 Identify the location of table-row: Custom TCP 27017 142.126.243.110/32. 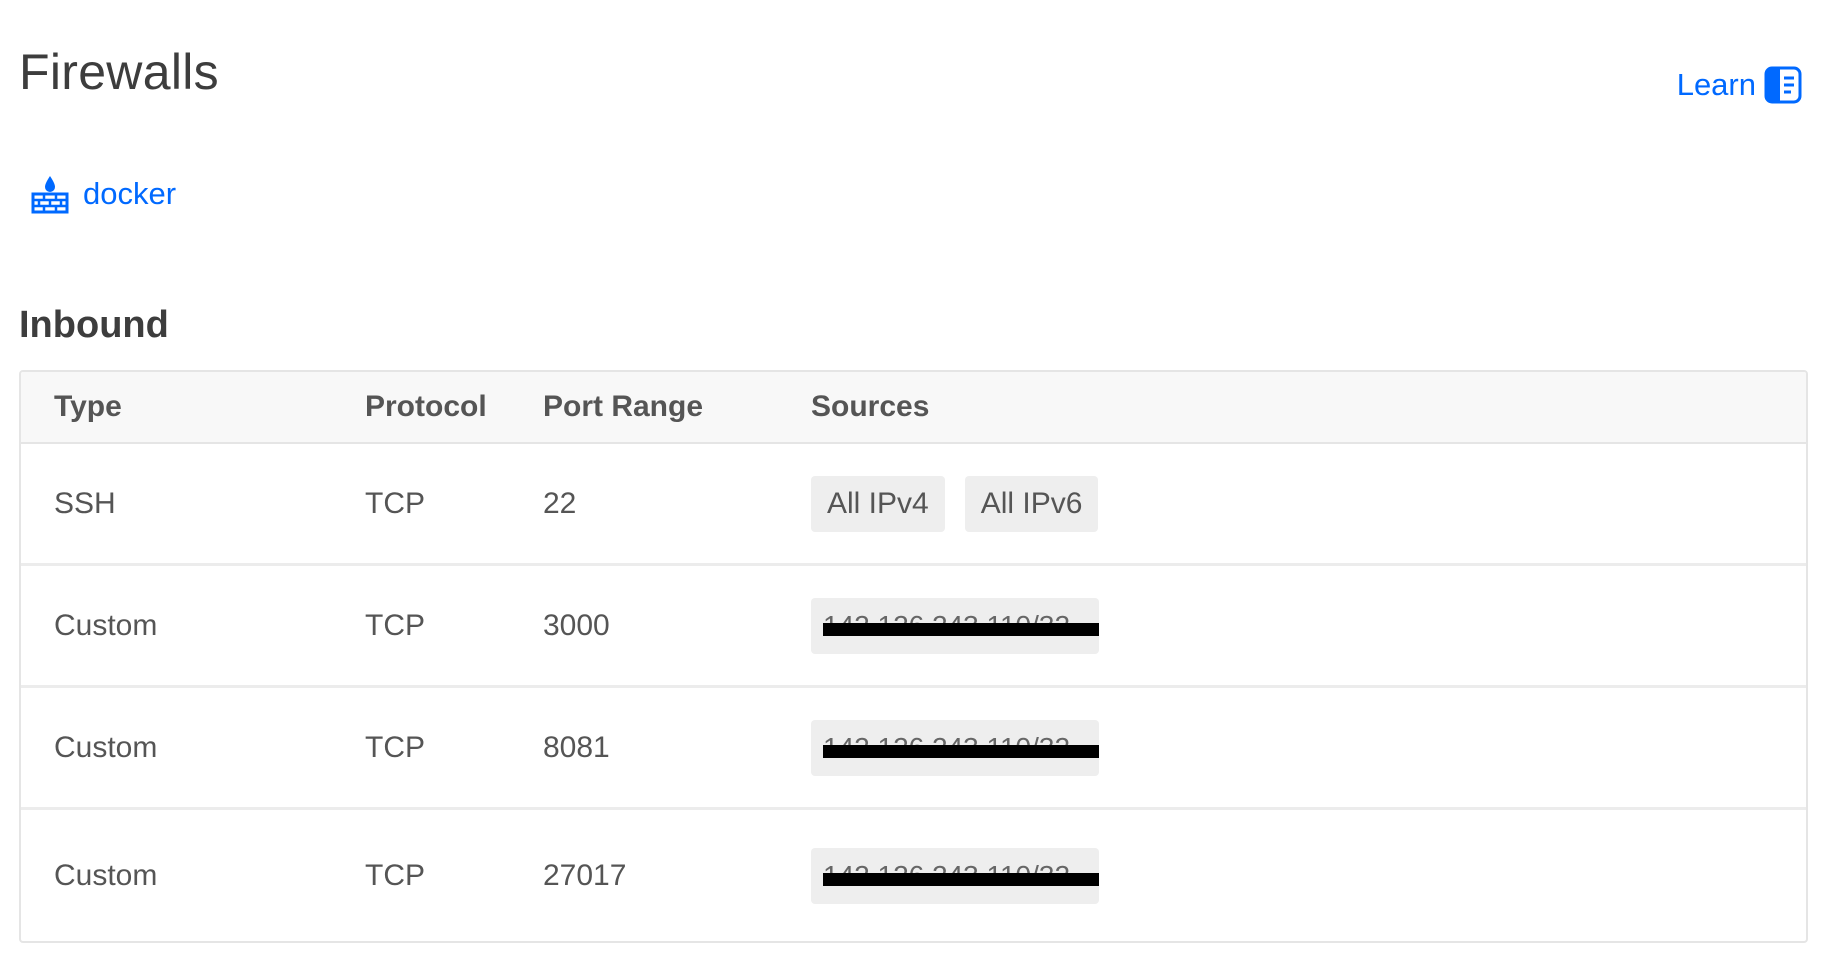
(913, 875).